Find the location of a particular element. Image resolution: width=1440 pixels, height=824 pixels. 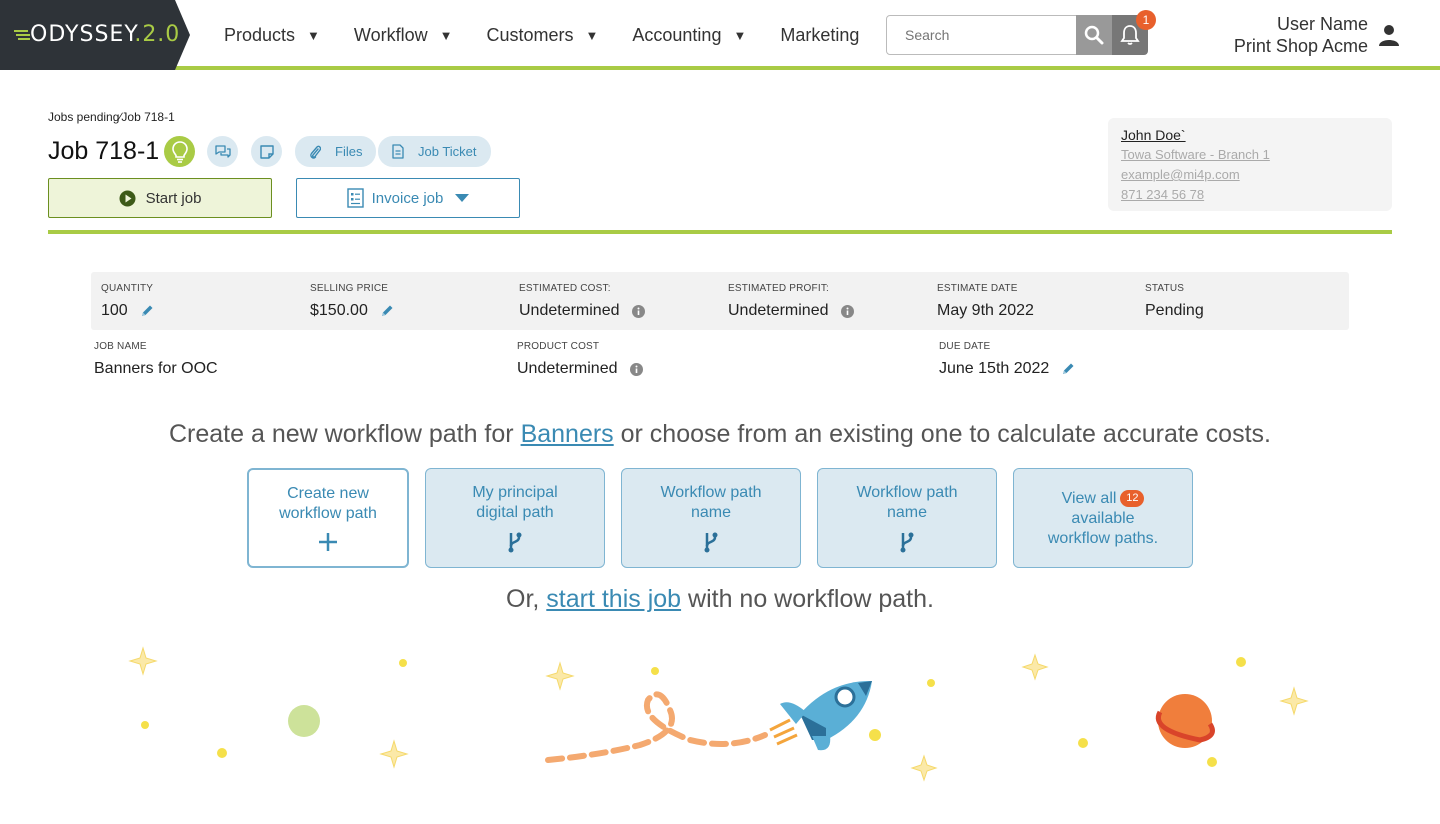

search-icon is located at coordinates (1094, 35).